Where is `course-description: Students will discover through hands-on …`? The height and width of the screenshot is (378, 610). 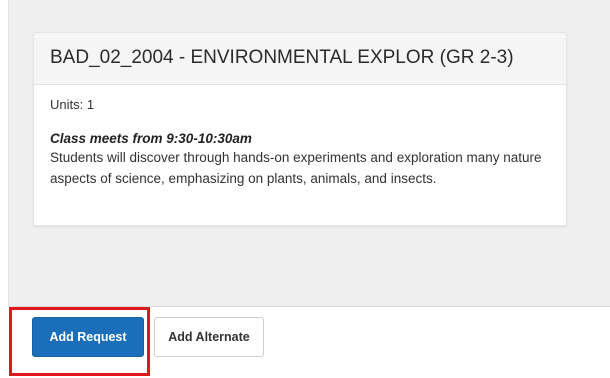
course-description: Students will discover through hands-on … is located at coordinates (296, 168).